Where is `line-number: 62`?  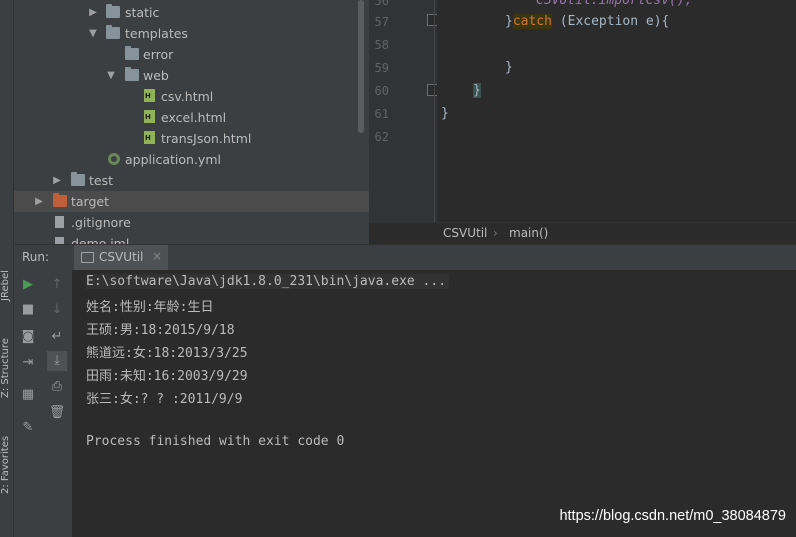 line-number: 62 is located at coordinates (381, 137).